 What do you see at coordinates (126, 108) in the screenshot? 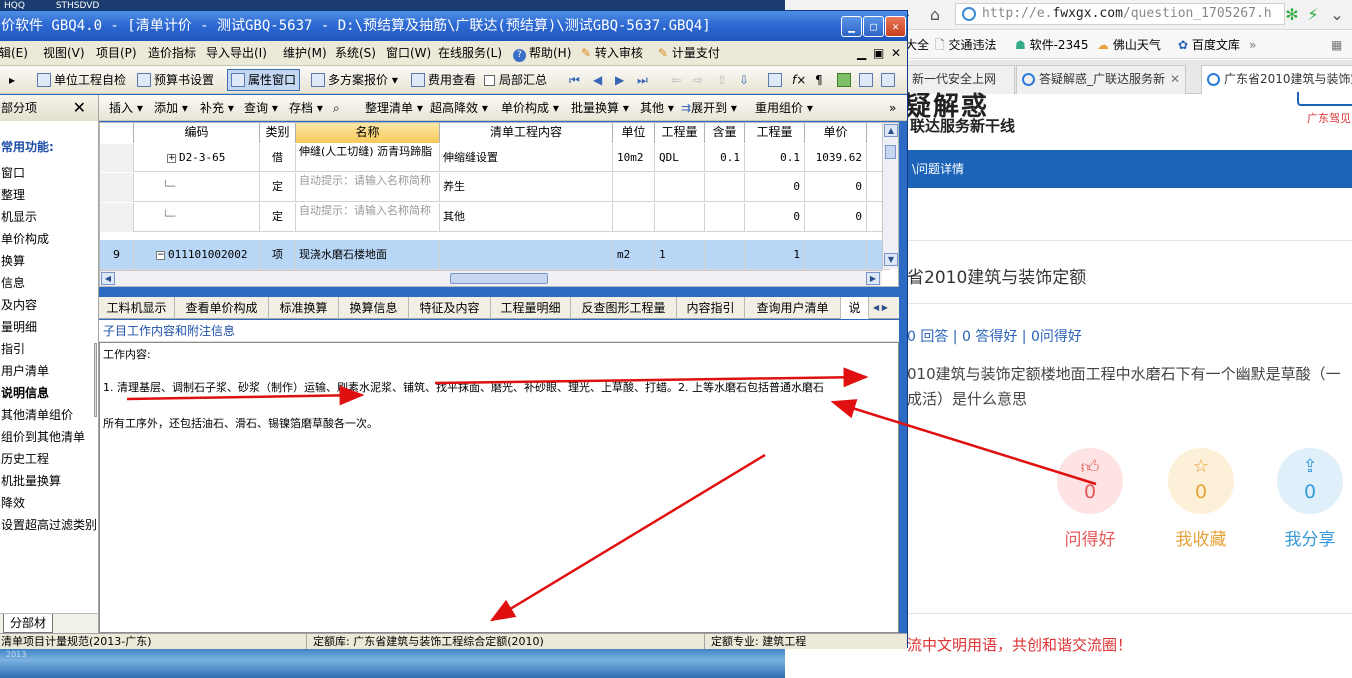
I see `insert-button: 插入 ▾` at bounding box center [126, 108].